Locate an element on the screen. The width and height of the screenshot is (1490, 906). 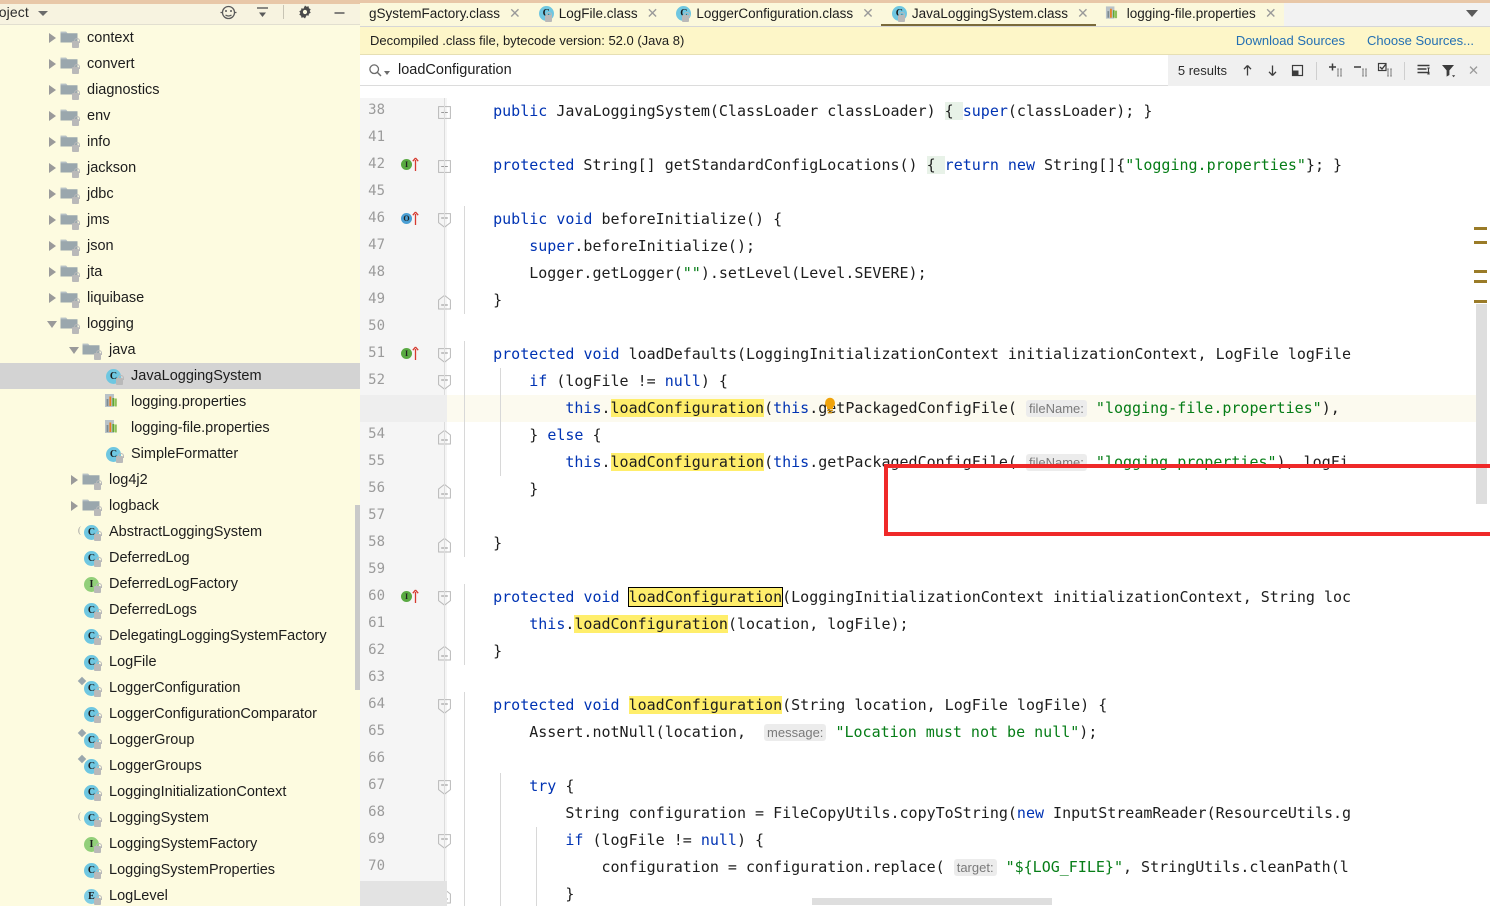
code-line: try { is located at coordinates (515, 786).